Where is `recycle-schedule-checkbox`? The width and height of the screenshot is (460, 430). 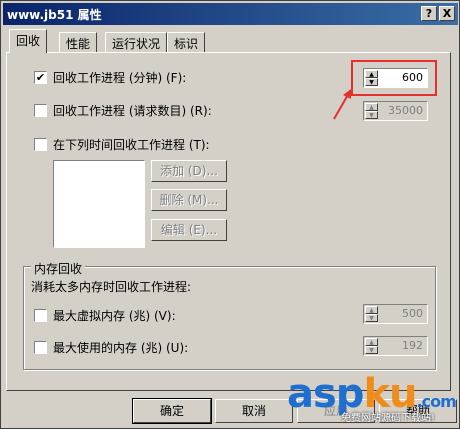
recycle-schedule-checkbox is located at coordinates (40, 144).